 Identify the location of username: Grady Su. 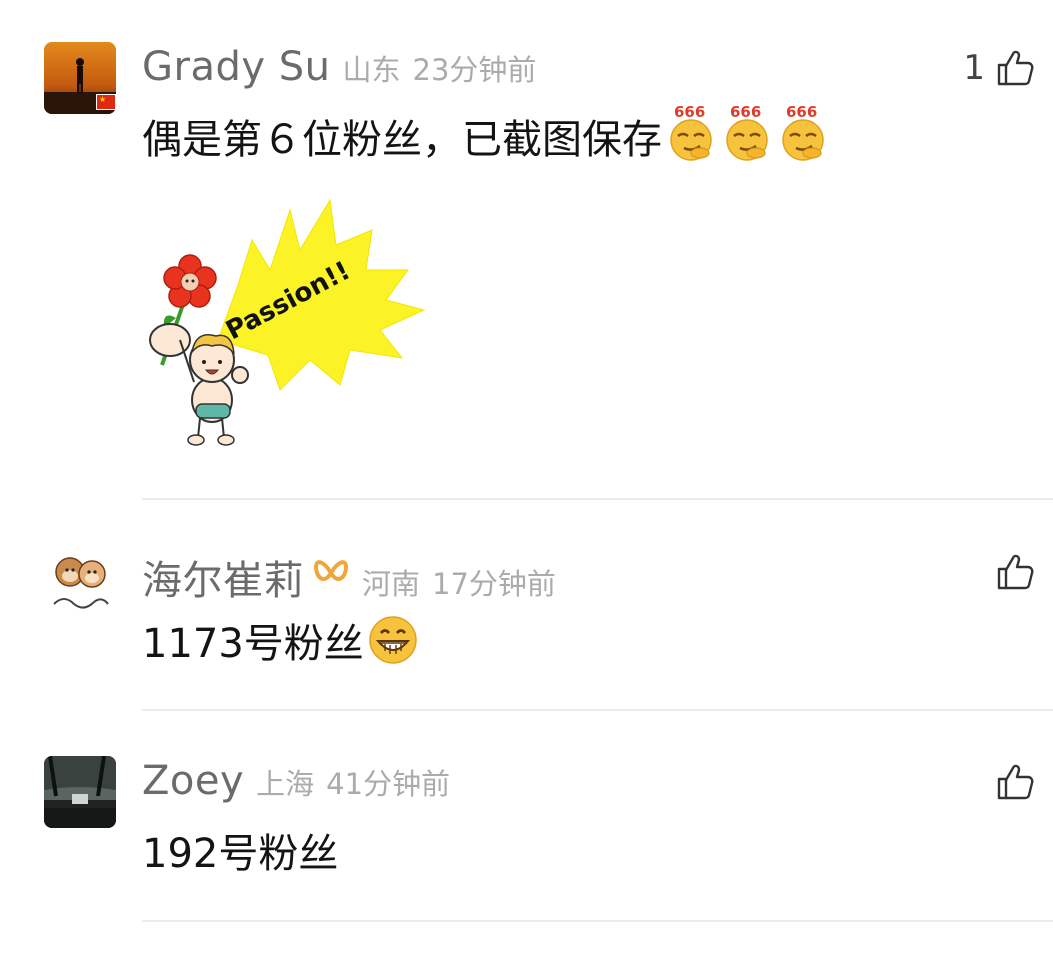
(236, 67).